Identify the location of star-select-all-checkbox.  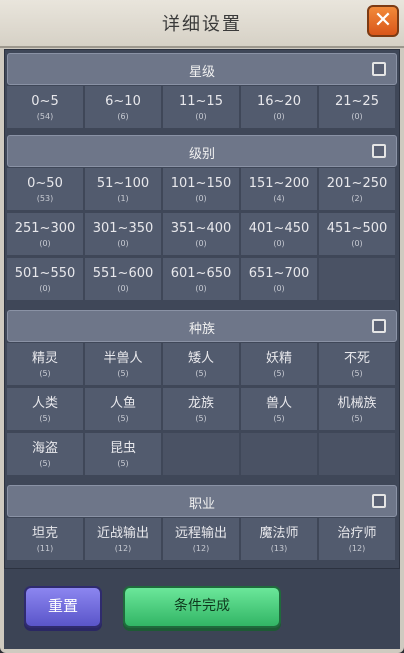
(379, 69).